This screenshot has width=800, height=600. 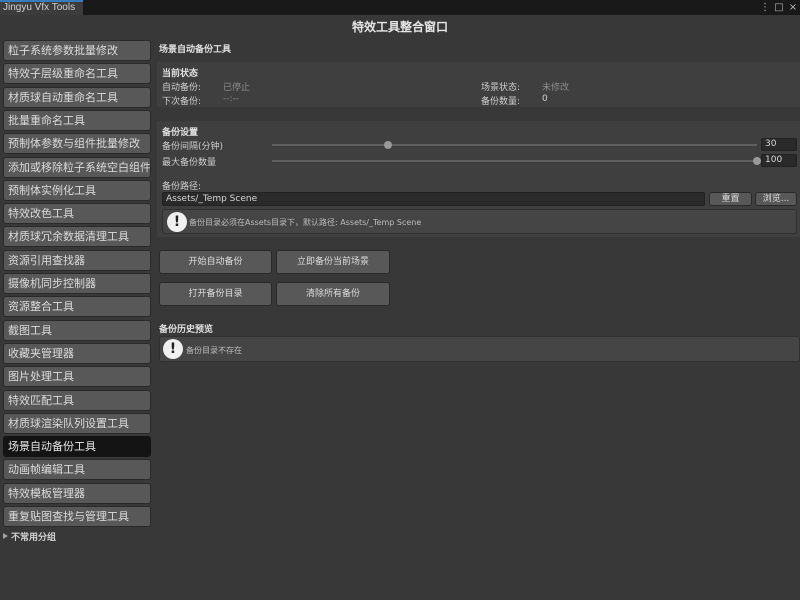 I want to click on window-title: 特效工具整合窗口, so click(x=399, y=27).